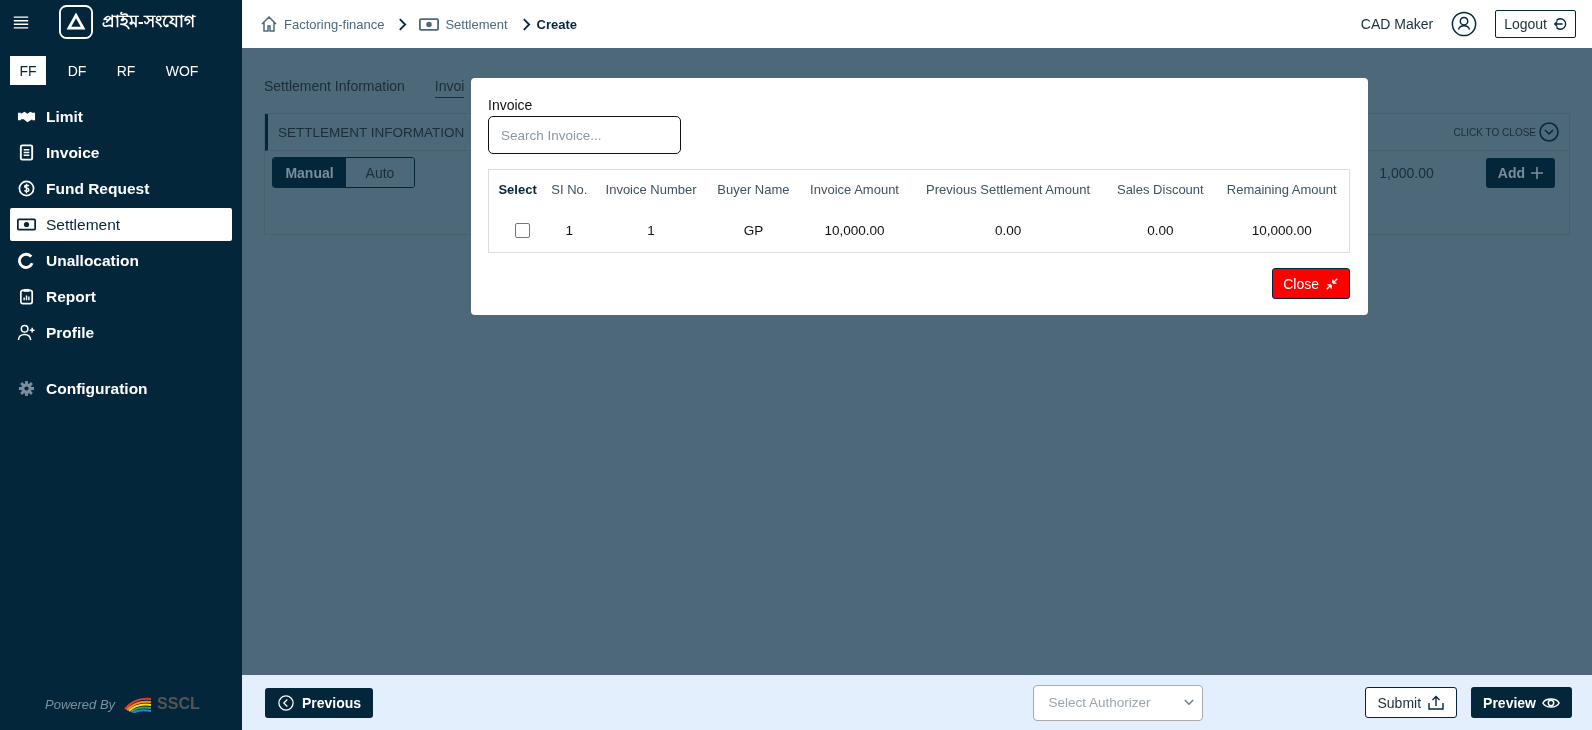 The image size is (1592, 730). I want to click on close-button: Close, so click(1311, 283).